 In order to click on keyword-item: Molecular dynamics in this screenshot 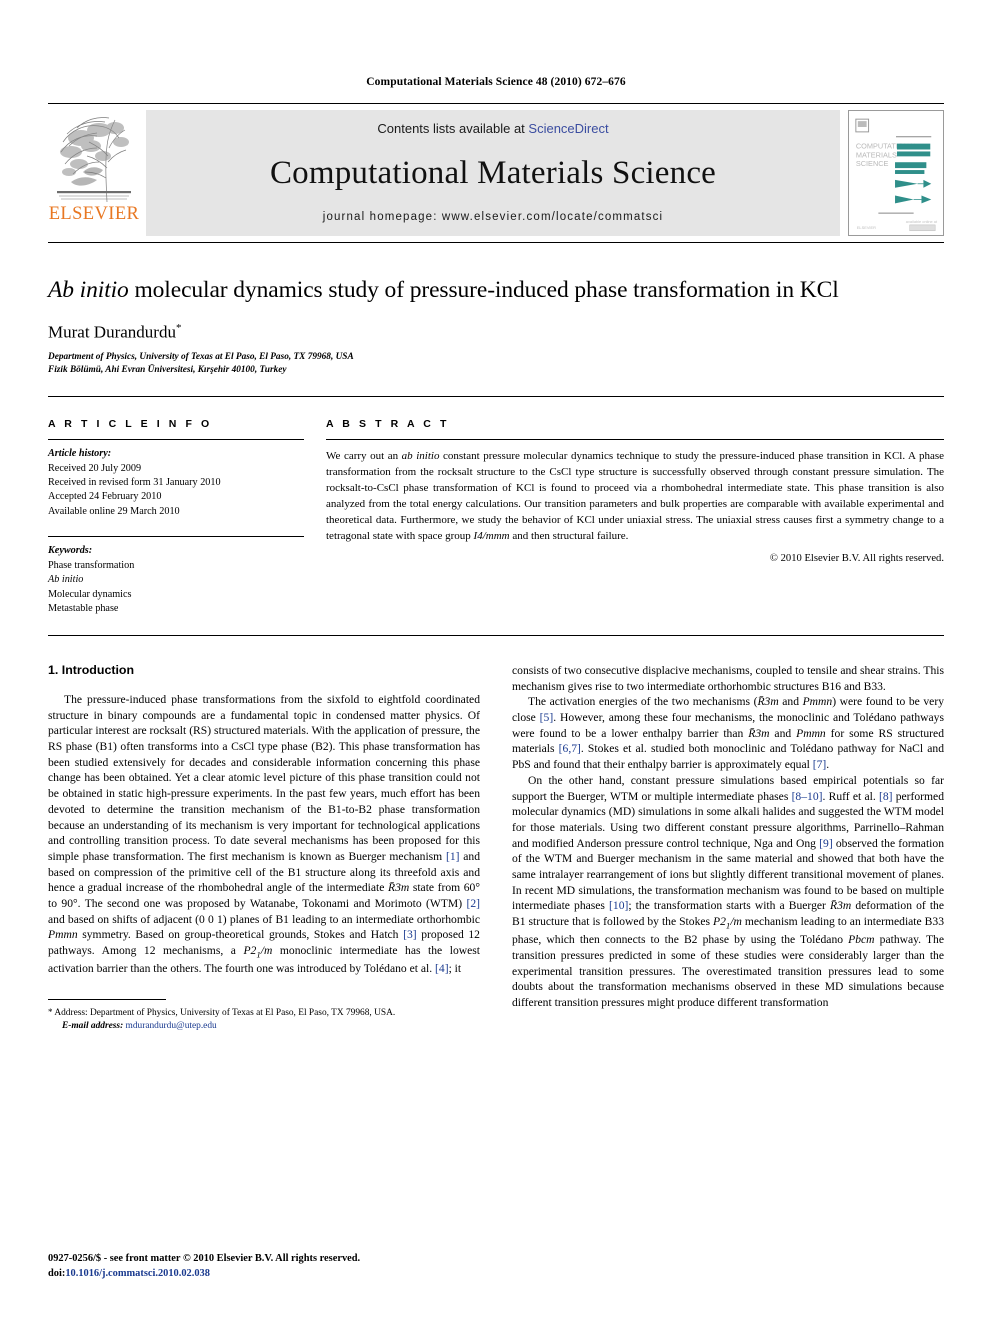, I will do `click(90, 594)`.